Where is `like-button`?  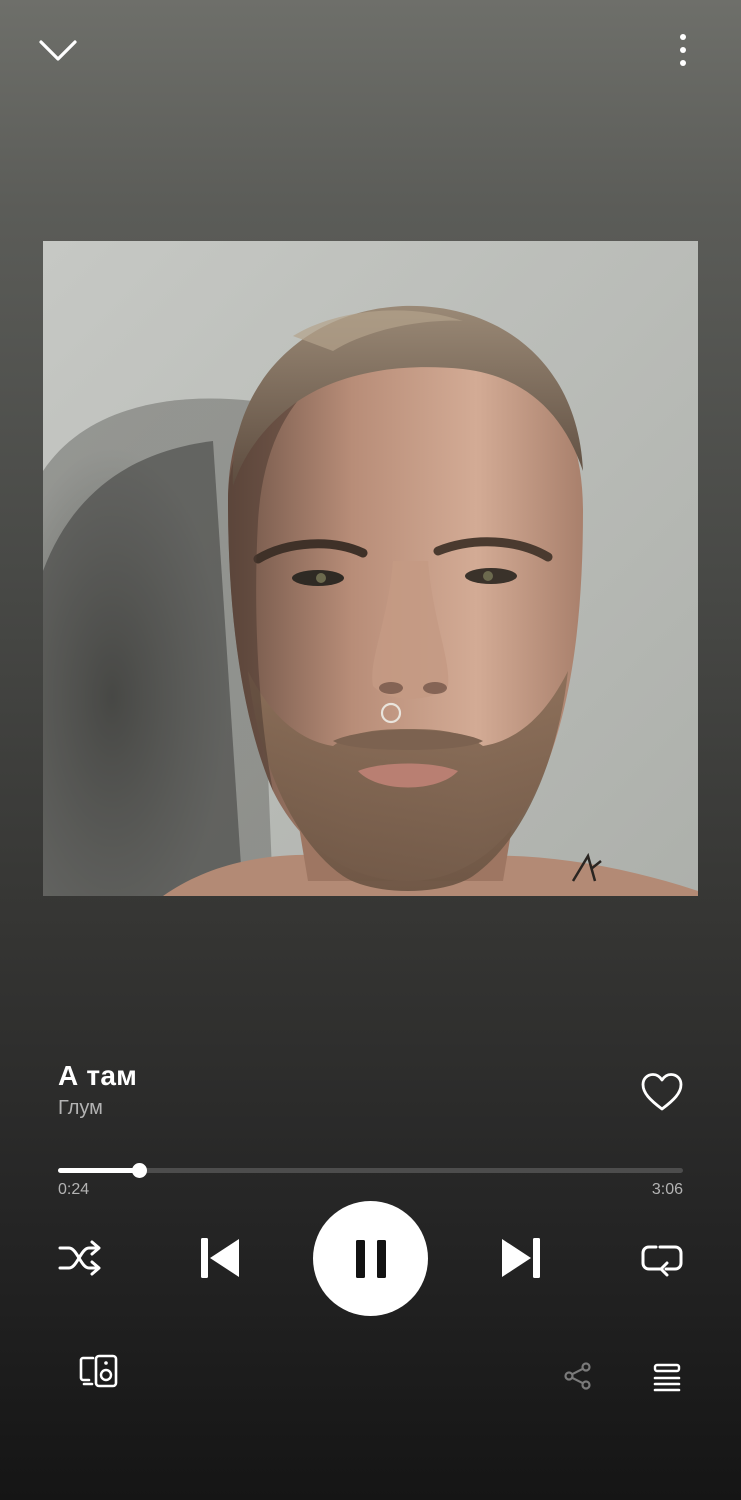 like-button is located at coordinates (662, 1092).